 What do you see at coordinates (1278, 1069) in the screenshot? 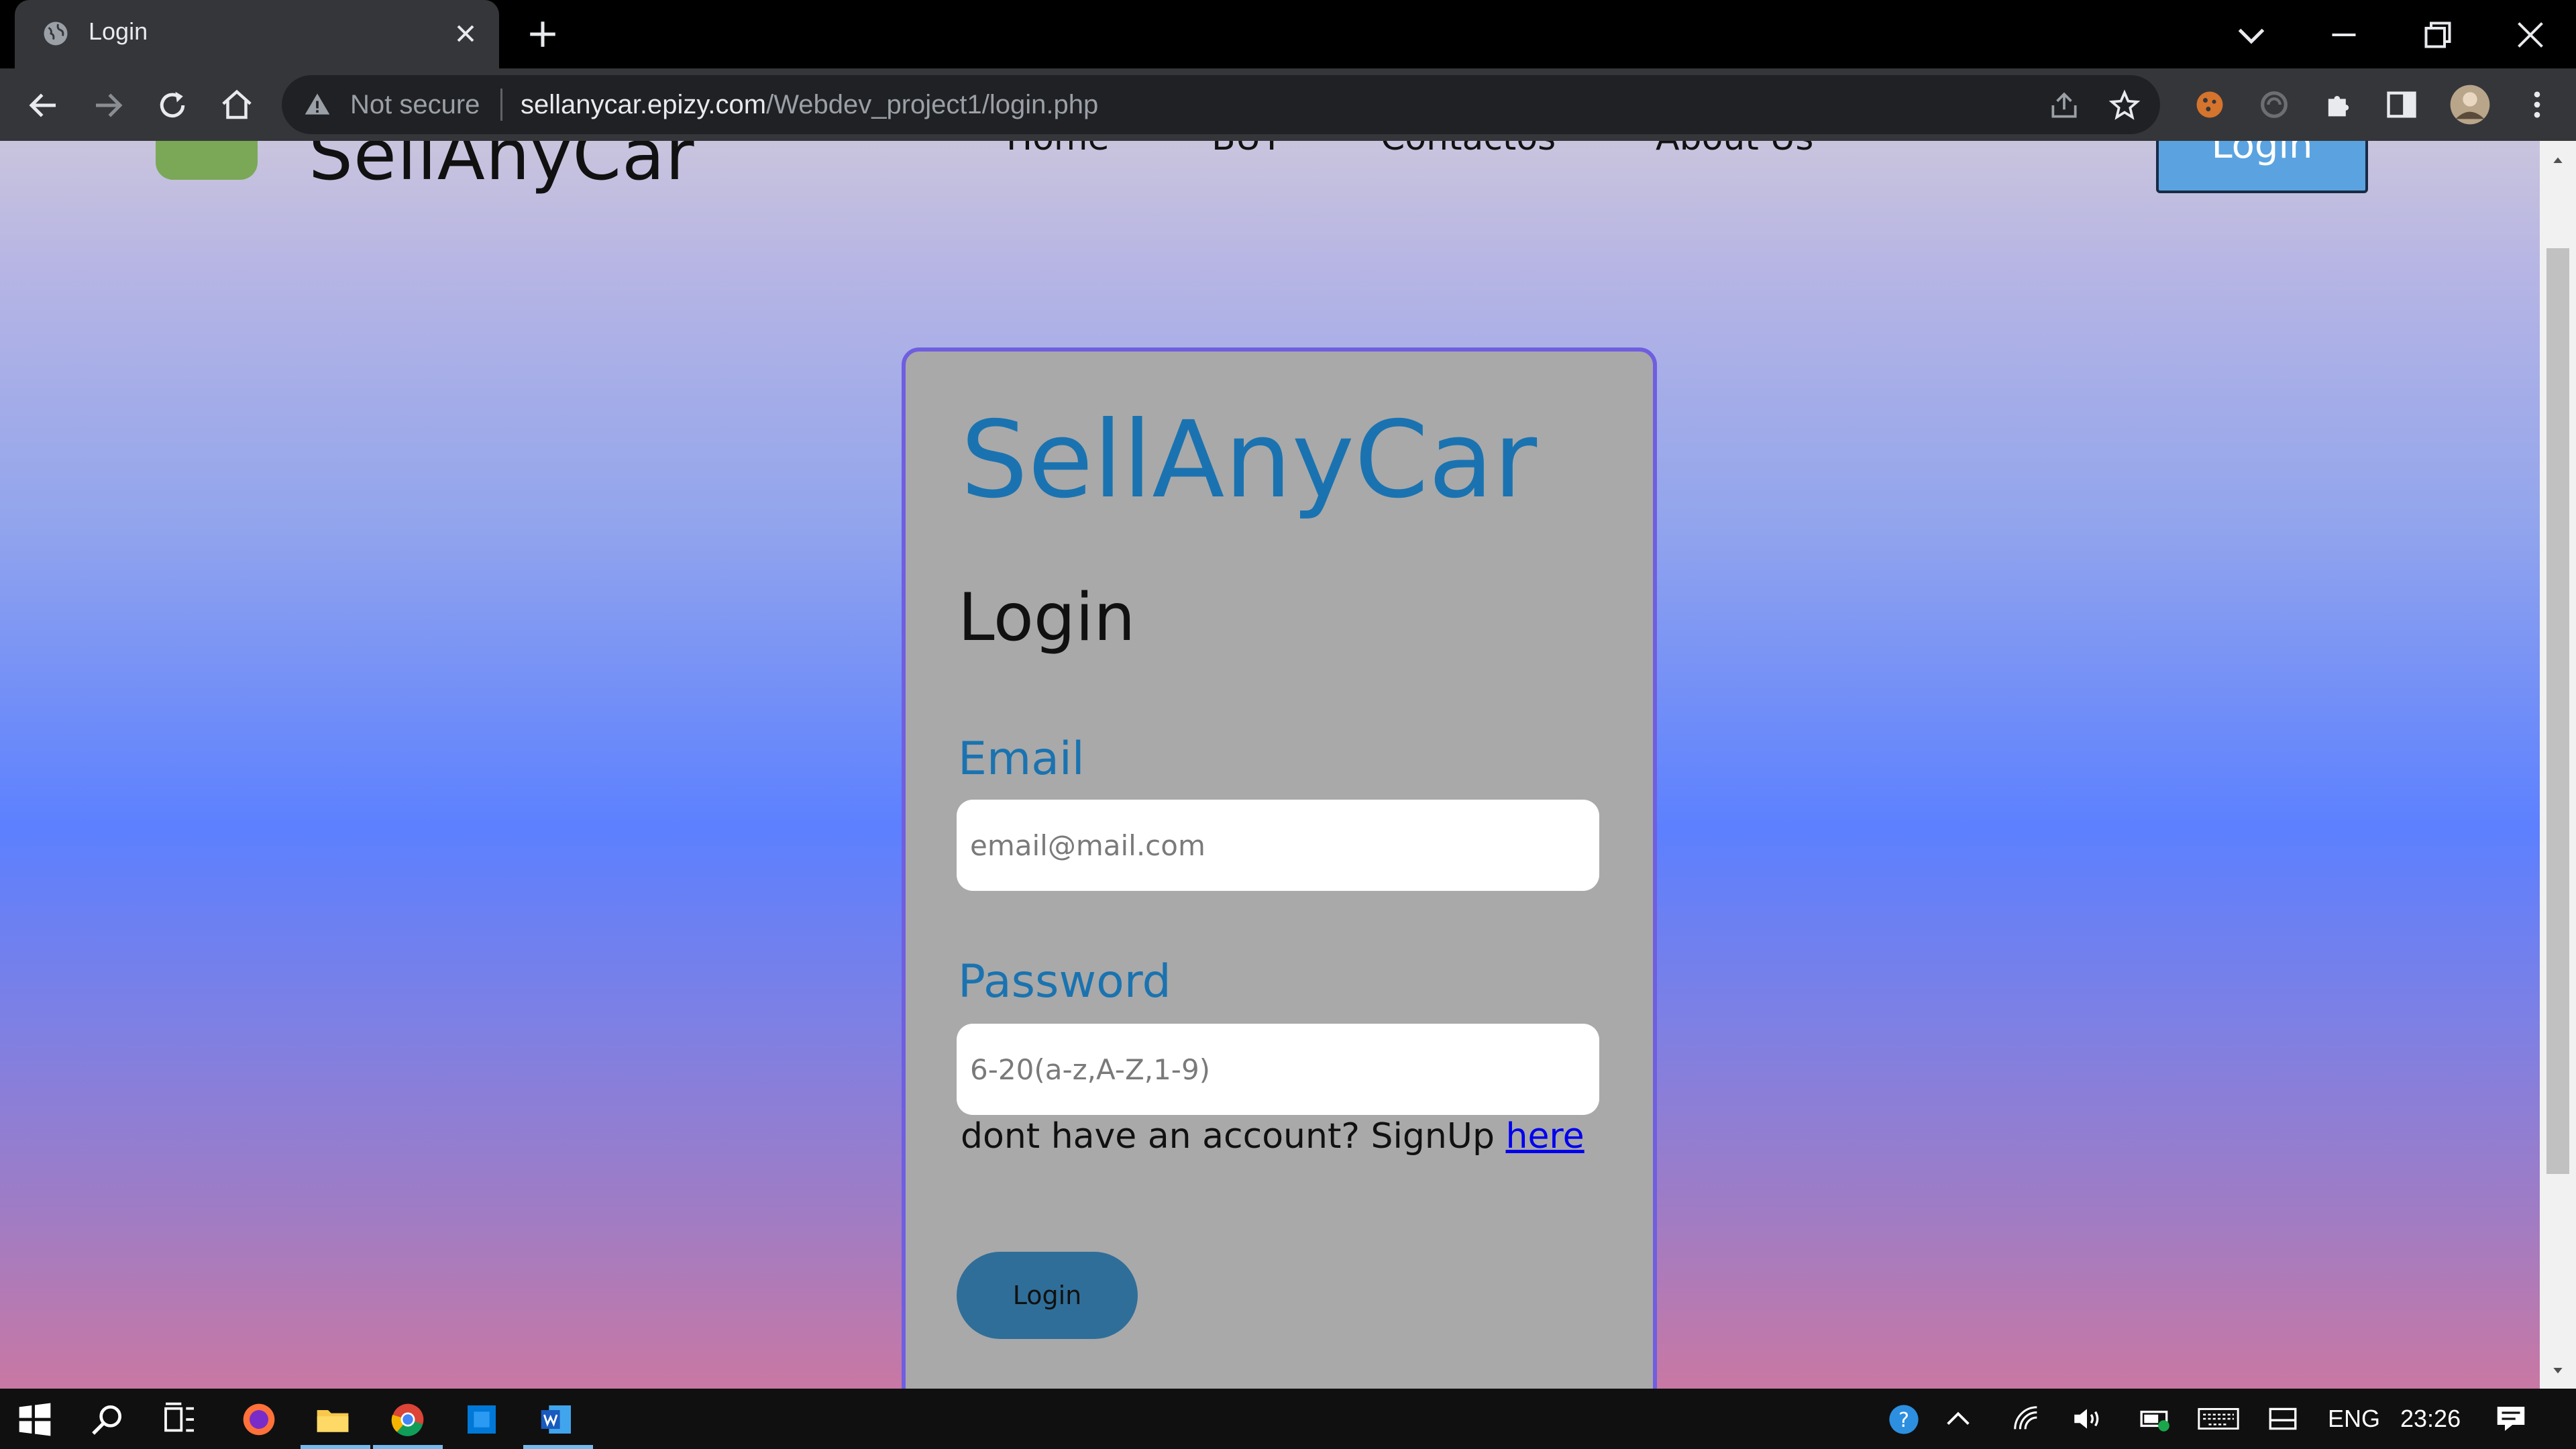
I see `password-field` at bounding box center [1278, 1069].